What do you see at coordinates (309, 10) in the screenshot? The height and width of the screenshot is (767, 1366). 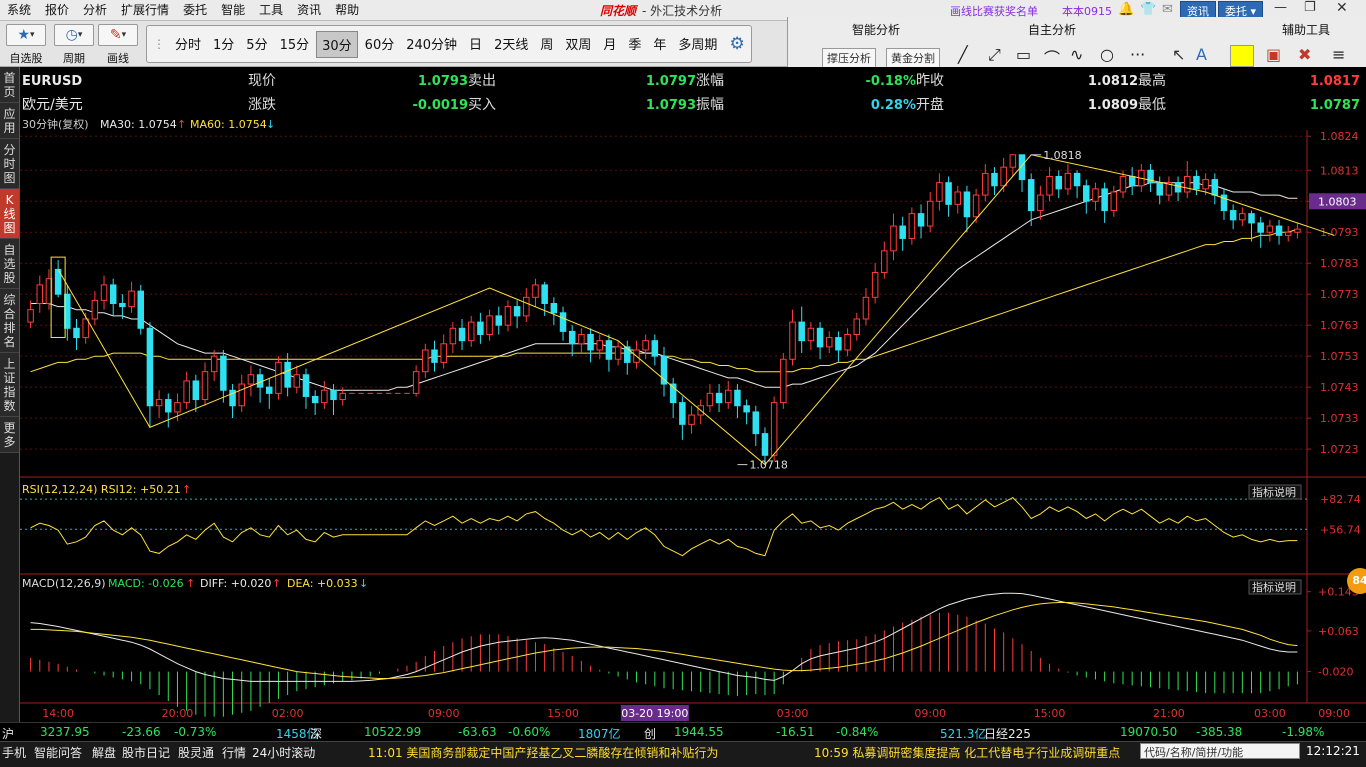 I see `menu-item-7: 资讯` at bounding box center [309, 10].